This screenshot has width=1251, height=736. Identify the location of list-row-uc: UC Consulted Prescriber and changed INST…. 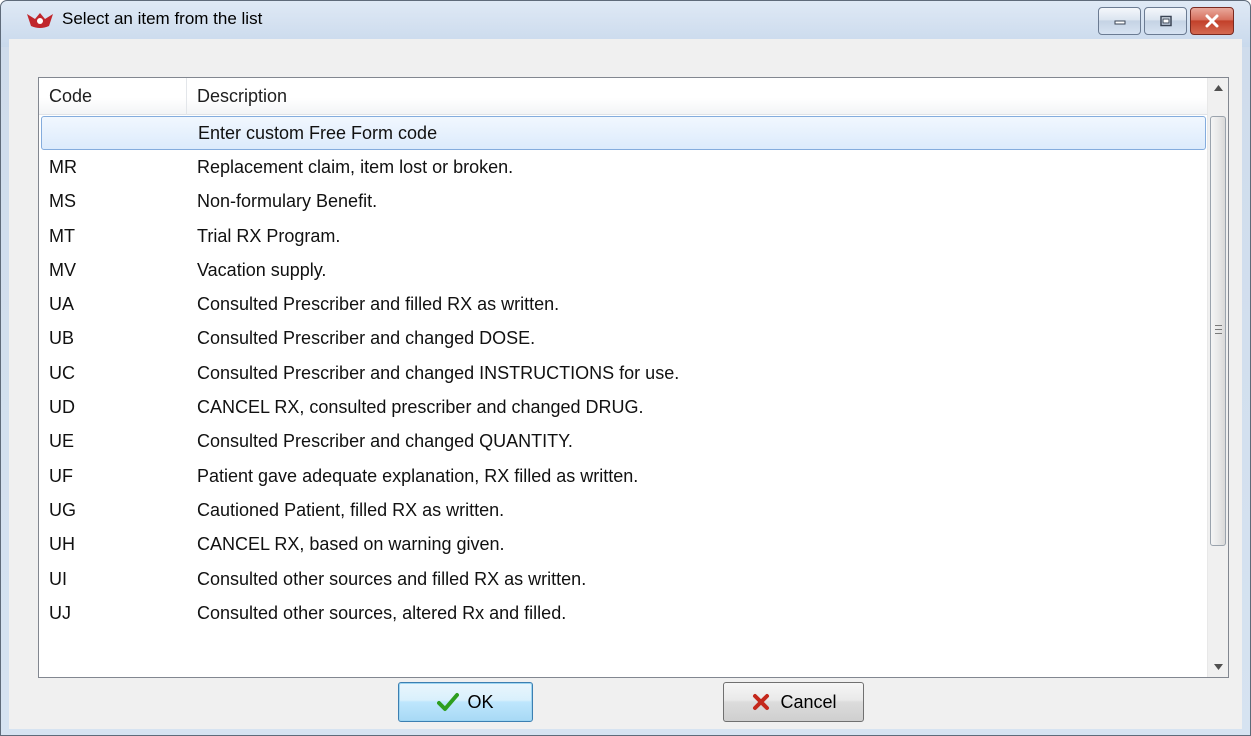
(623, 373).